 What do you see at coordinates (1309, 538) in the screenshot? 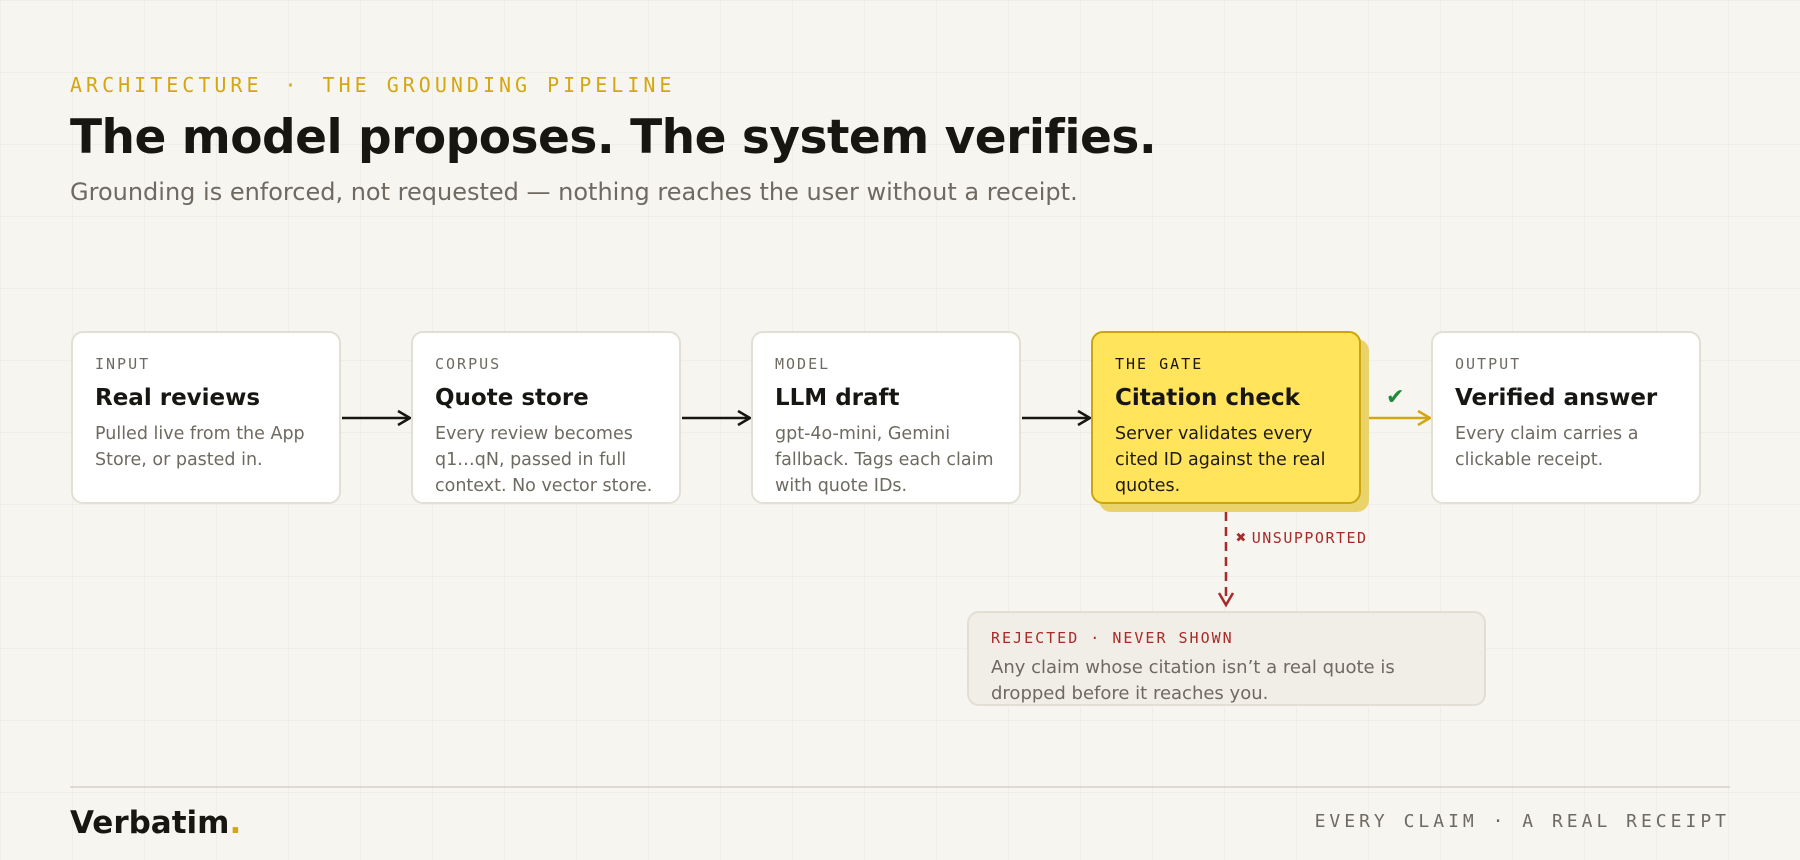
I see `unsupported-text: UNSUPPORTED` at bounding box center [1309, 538].